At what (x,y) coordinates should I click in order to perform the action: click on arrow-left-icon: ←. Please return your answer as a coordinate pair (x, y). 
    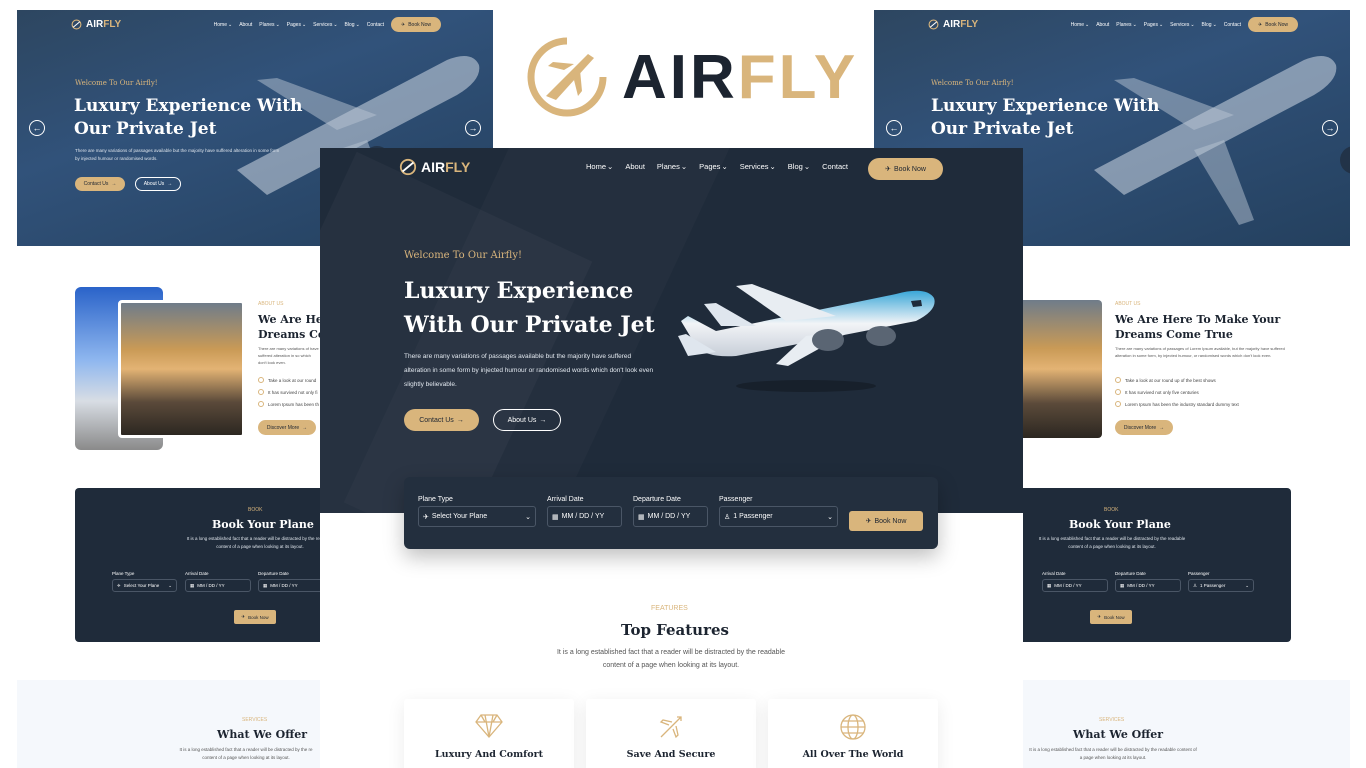
    Looking at the image, I should click on (37, 128).